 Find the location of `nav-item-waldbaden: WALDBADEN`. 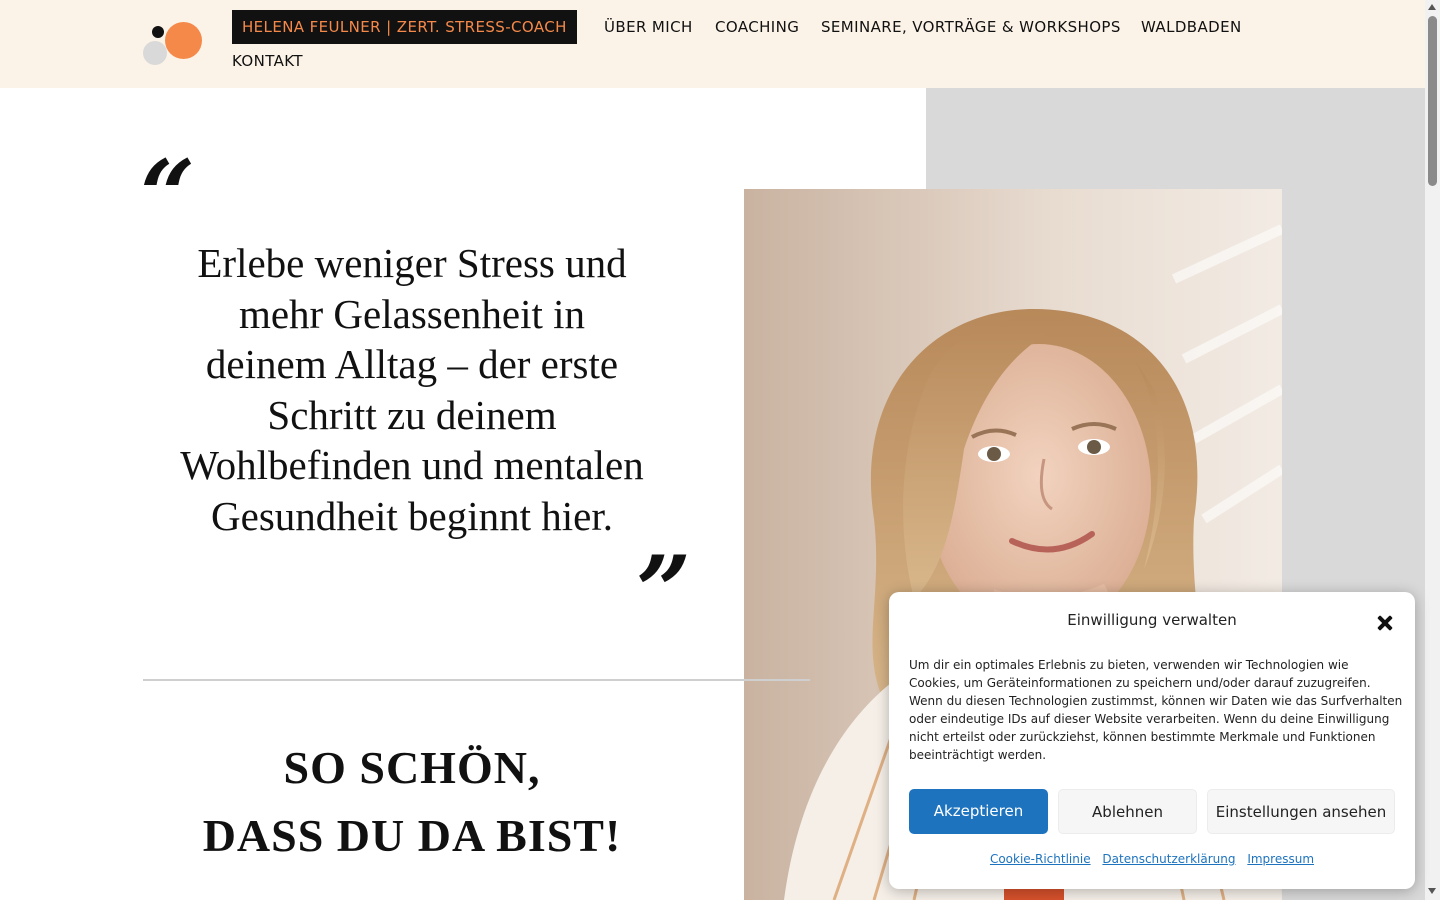

nav-item-waldbaden: WALDBADEN is located at coordinates (1191, 27).